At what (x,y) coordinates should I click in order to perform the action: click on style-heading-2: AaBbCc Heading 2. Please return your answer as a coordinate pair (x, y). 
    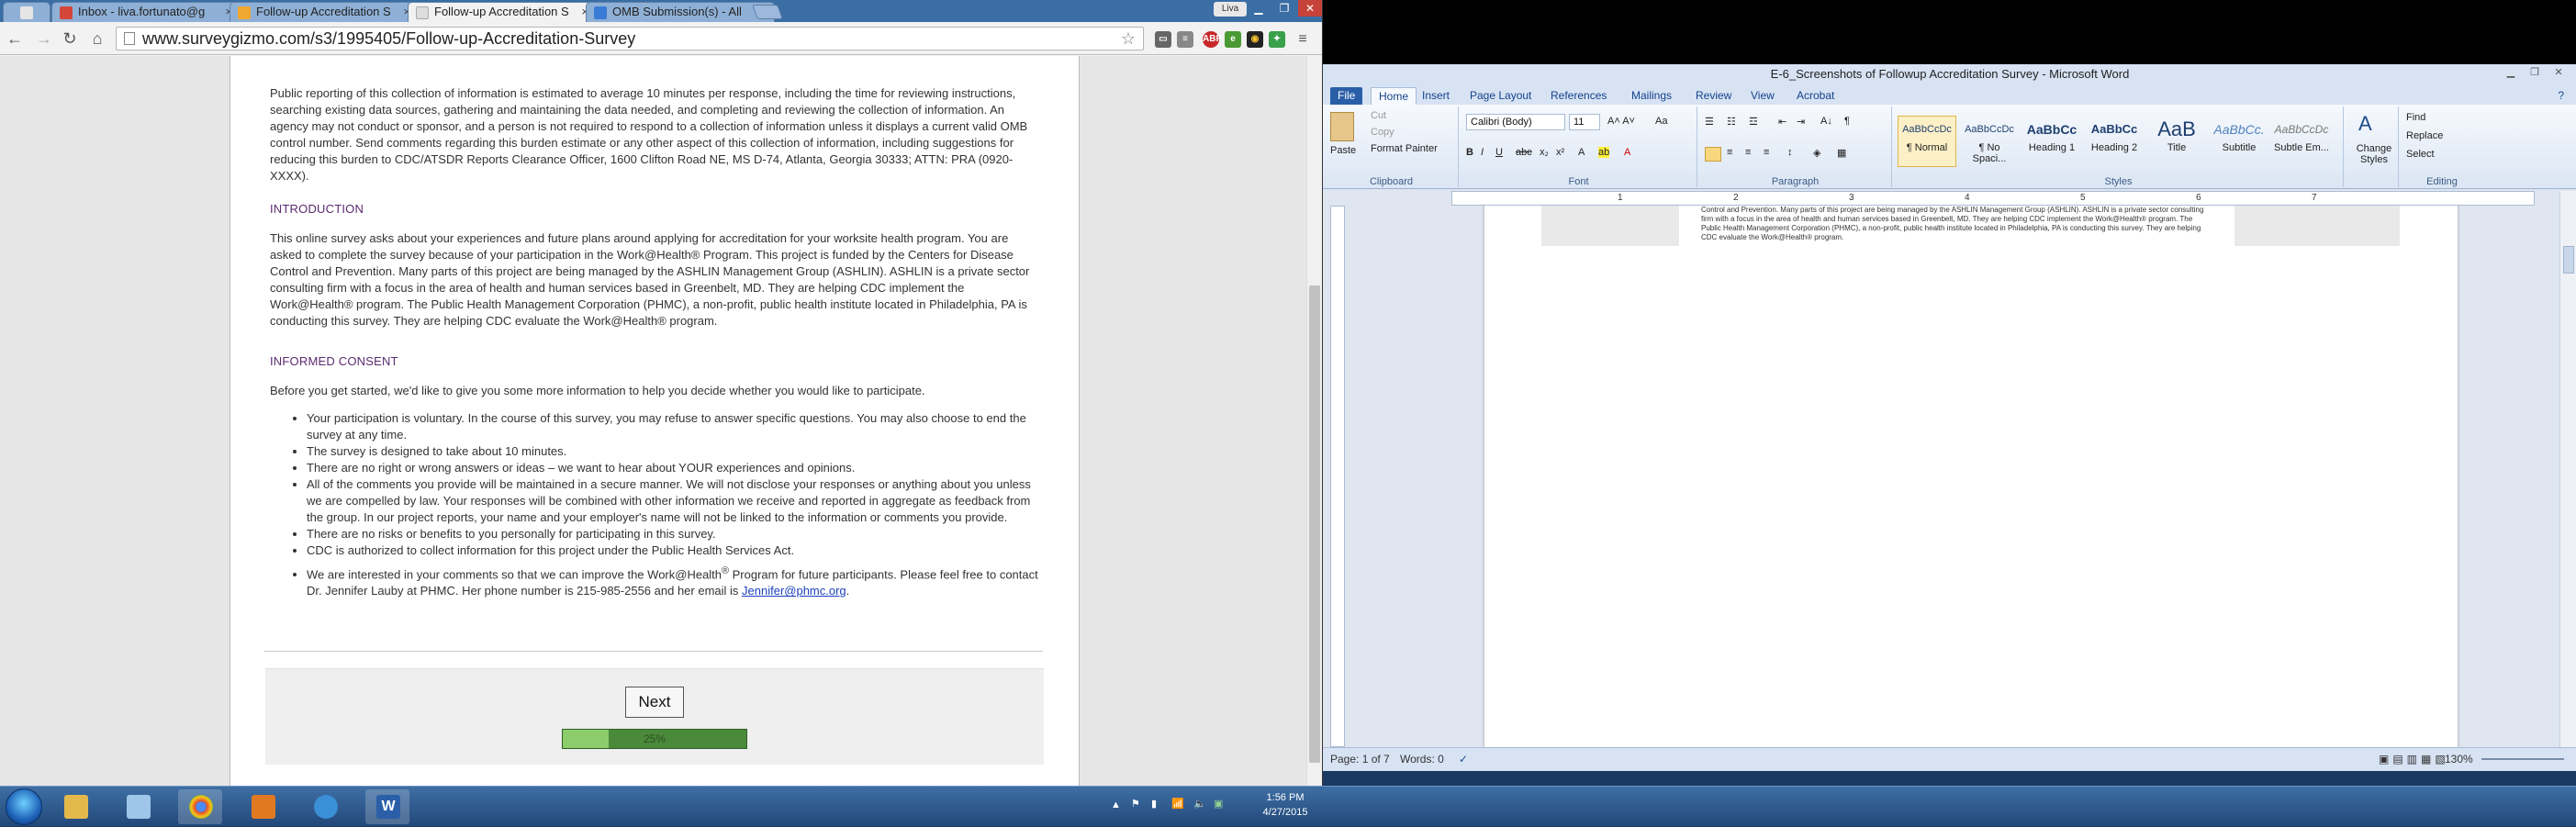
    Looking at the image, I should click on (2114, 141).